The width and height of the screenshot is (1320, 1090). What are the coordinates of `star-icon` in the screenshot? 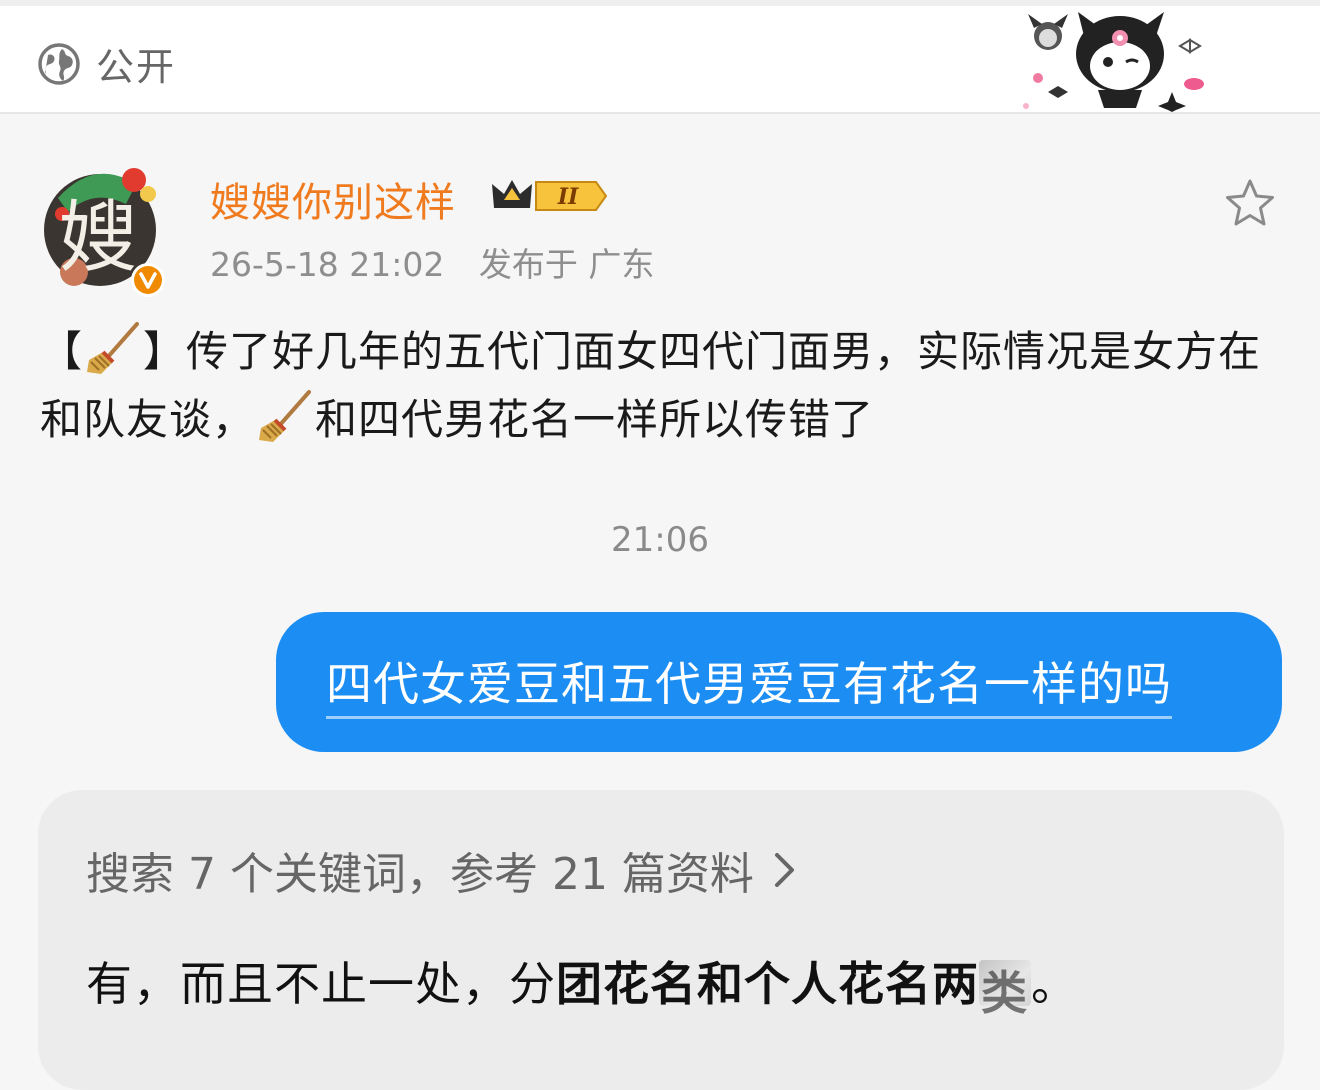 It's located at (1250, 204).